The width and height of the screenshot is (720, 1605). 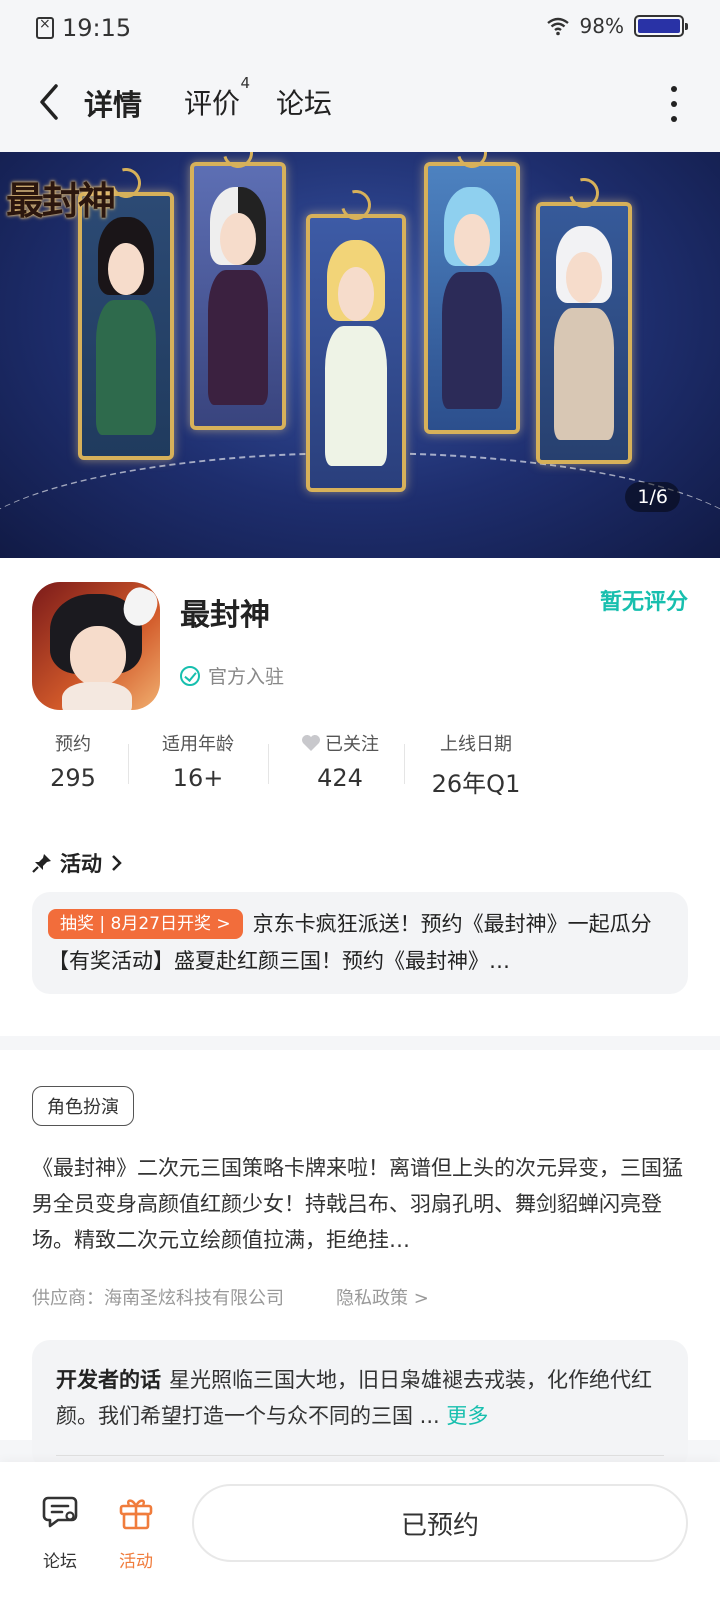 I want to click on pin-icon, so click(x=41, y=863).